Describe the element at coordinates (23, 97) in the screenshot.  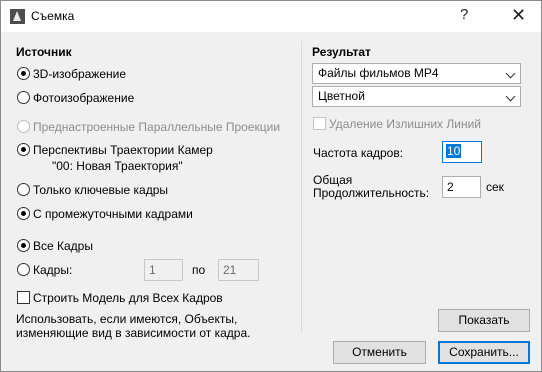
I see `radio-photo` at that location.